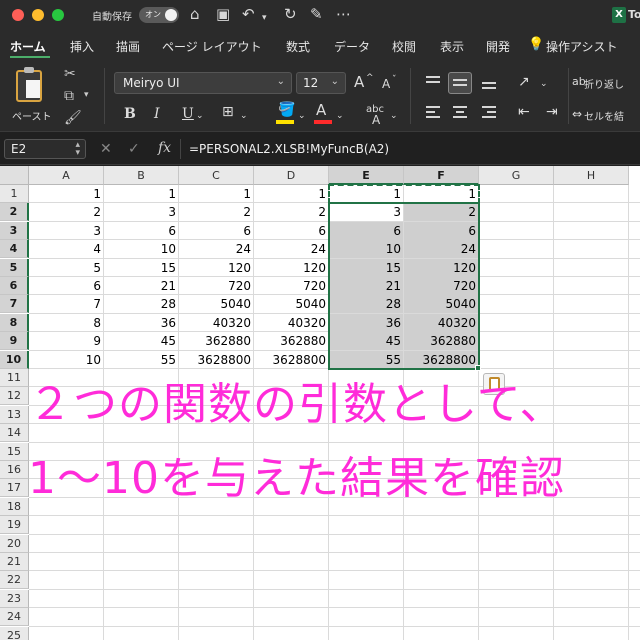 This screenshot has height=640, width=640. Describe the element at coordinates (66, 323) in the screenshot. I see `cell-a8: 8` at that location.